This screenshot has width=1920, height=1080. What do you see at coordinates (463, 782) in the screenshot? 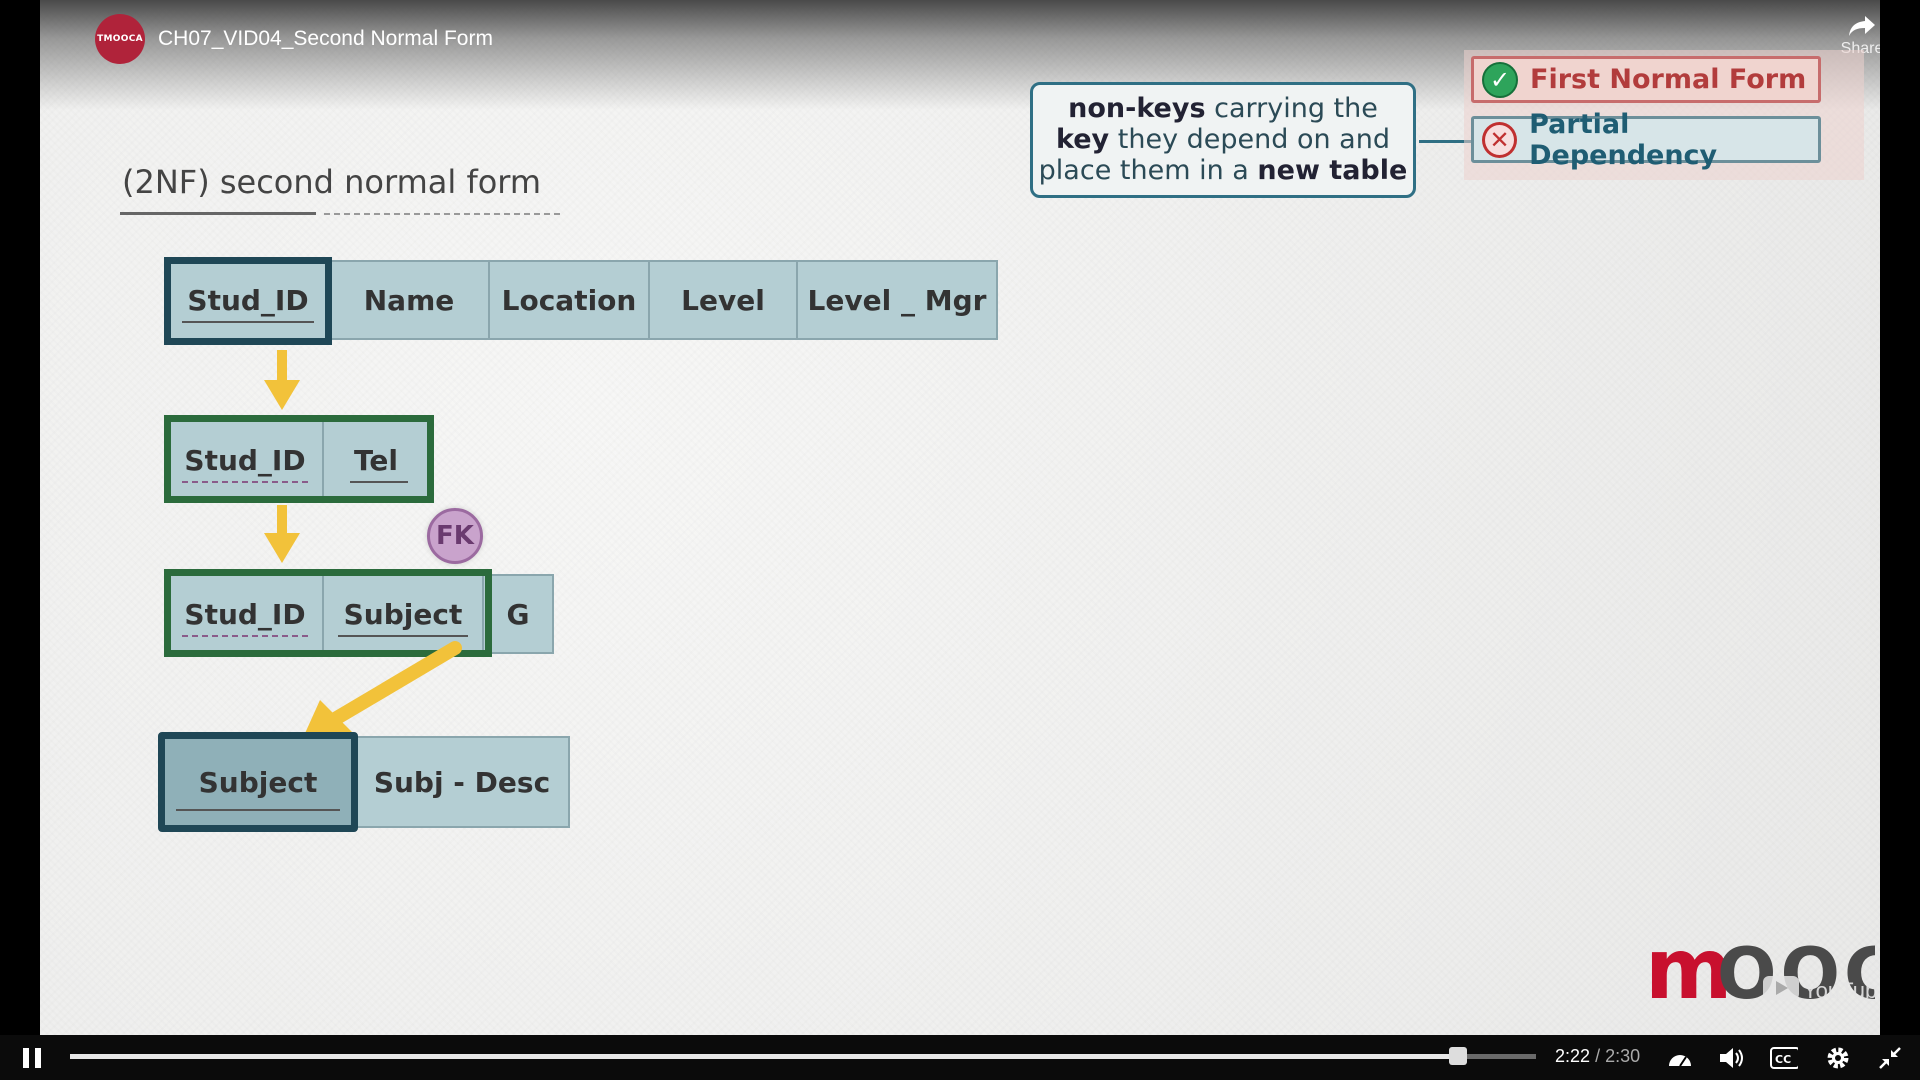
I see `table-cell: Subj - Desc` at bounding box center [463, 782].